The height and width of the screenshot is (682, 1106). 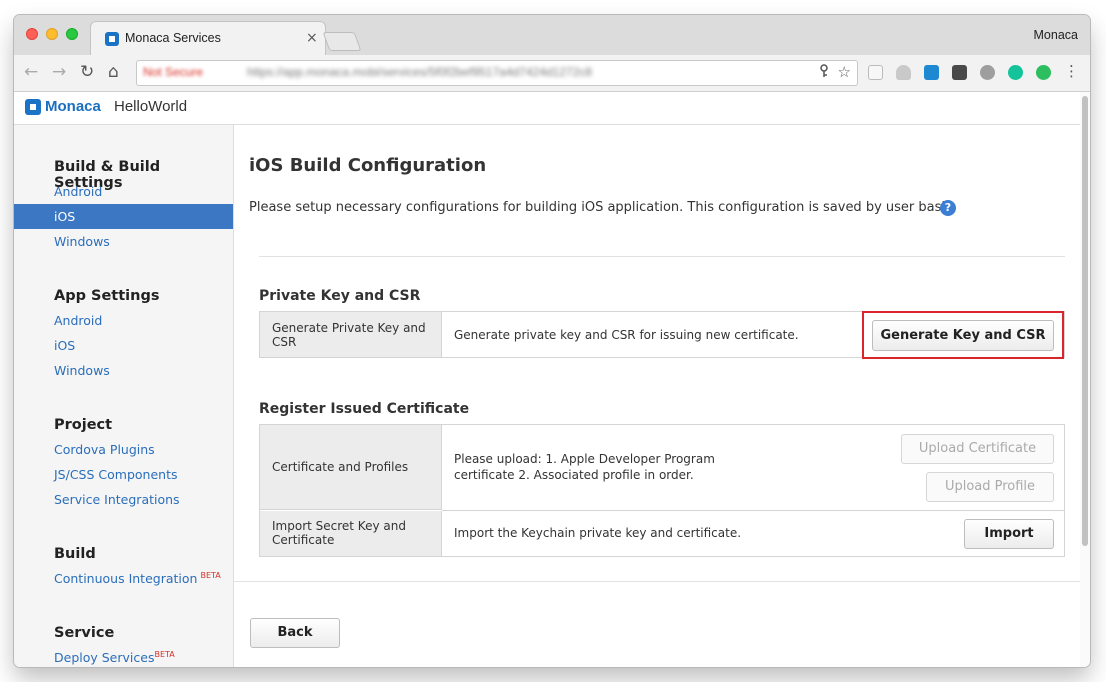 I want to click on bookmark-star-icon: ☆, so click(x=844, y=72).